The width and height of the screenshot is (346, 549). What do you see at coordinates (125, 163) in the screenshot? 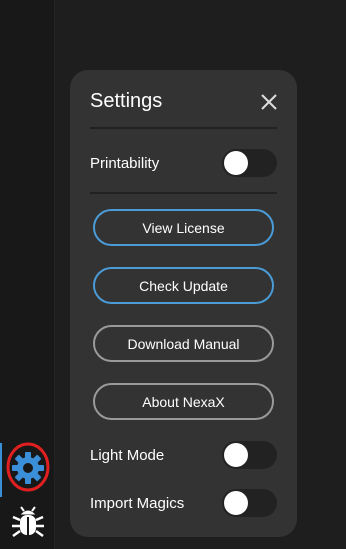
I see `printability-label: Printability` at bounding box center [125, 163].